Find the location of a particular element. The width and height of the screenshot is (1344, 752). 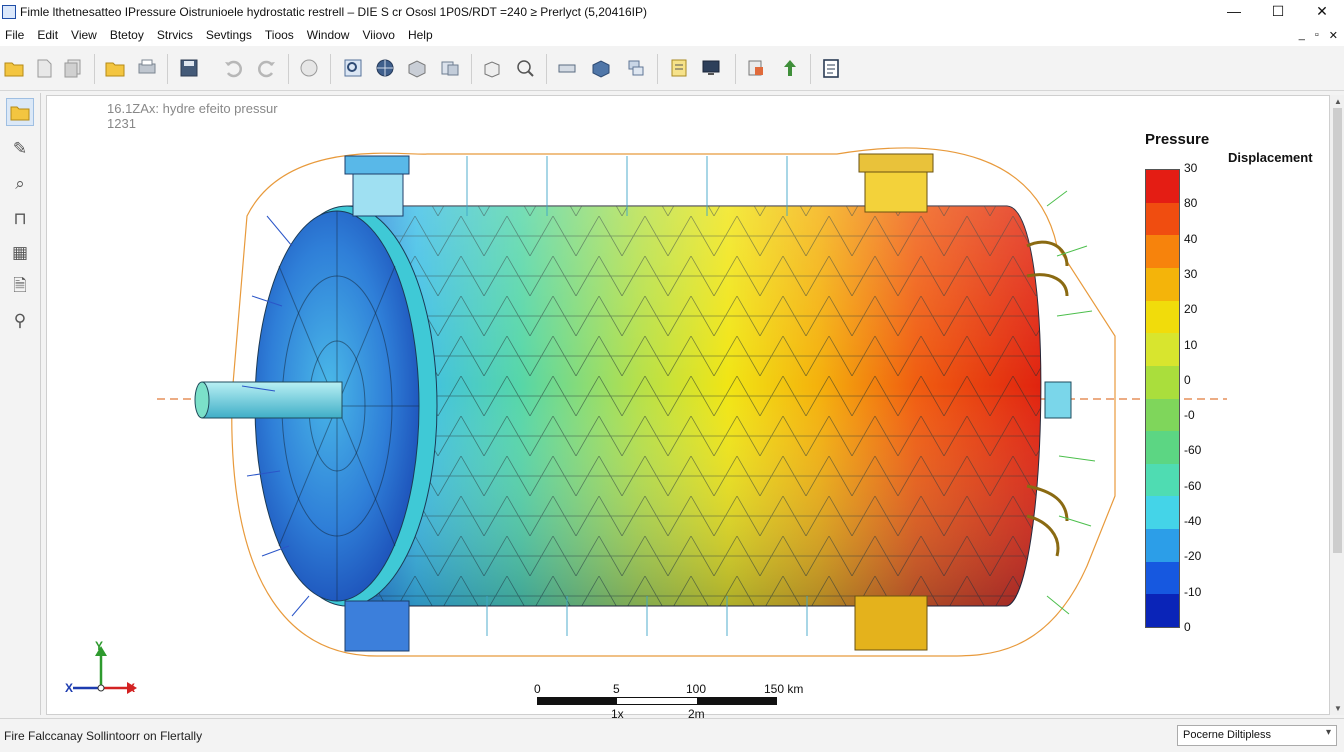

main-toolbar is located at coordinates (672, 69).